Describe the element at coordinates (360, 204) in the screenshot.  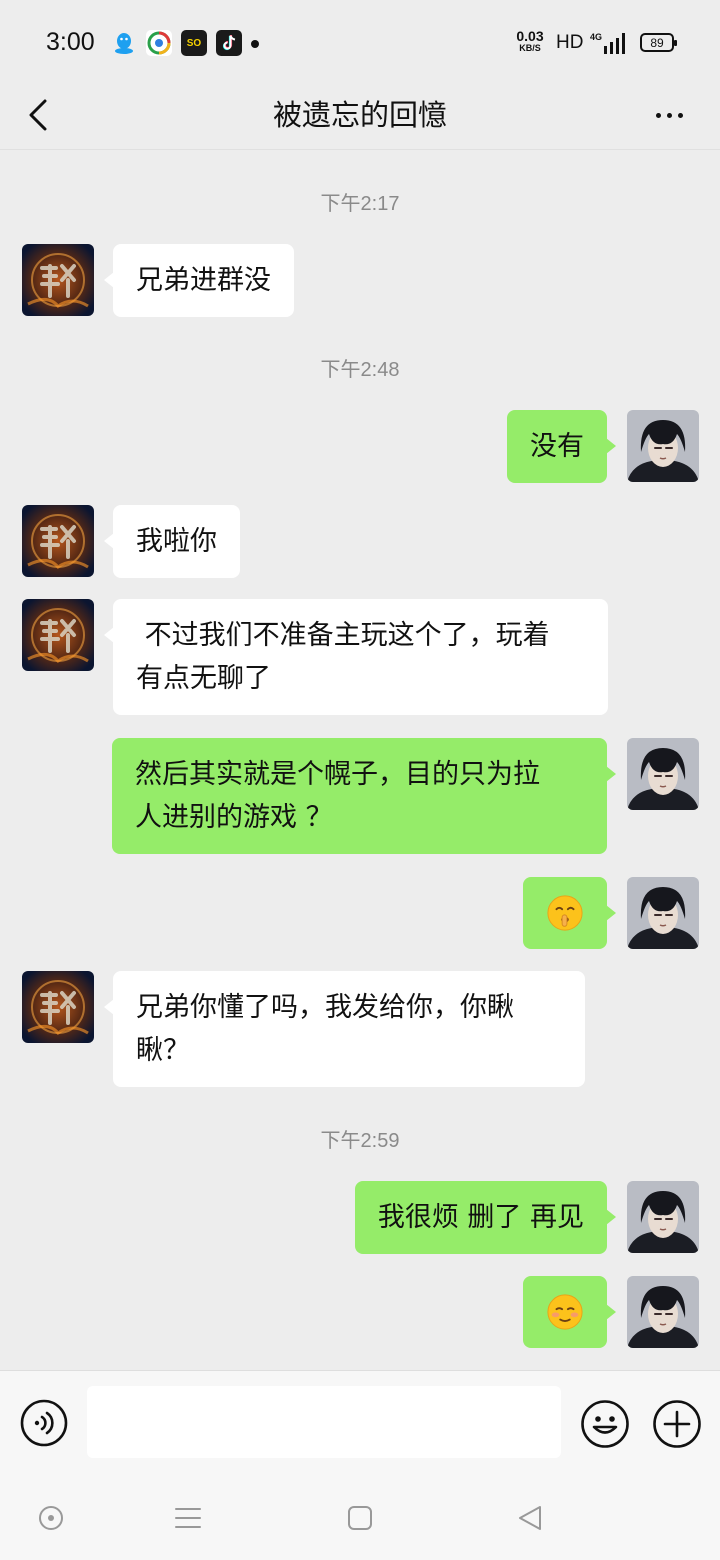
I see `timestamp: 下午2:17` at that location.